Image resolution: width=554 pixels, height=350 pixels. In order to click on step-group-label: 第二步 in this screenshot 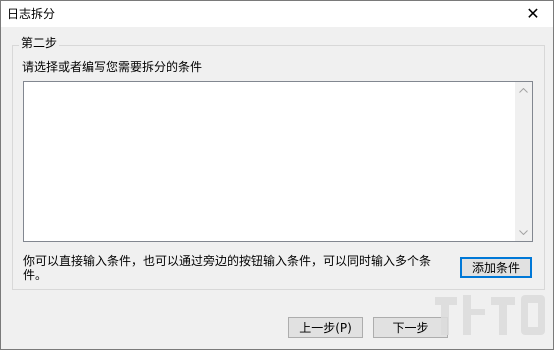, I will do `click(39, 43)`.